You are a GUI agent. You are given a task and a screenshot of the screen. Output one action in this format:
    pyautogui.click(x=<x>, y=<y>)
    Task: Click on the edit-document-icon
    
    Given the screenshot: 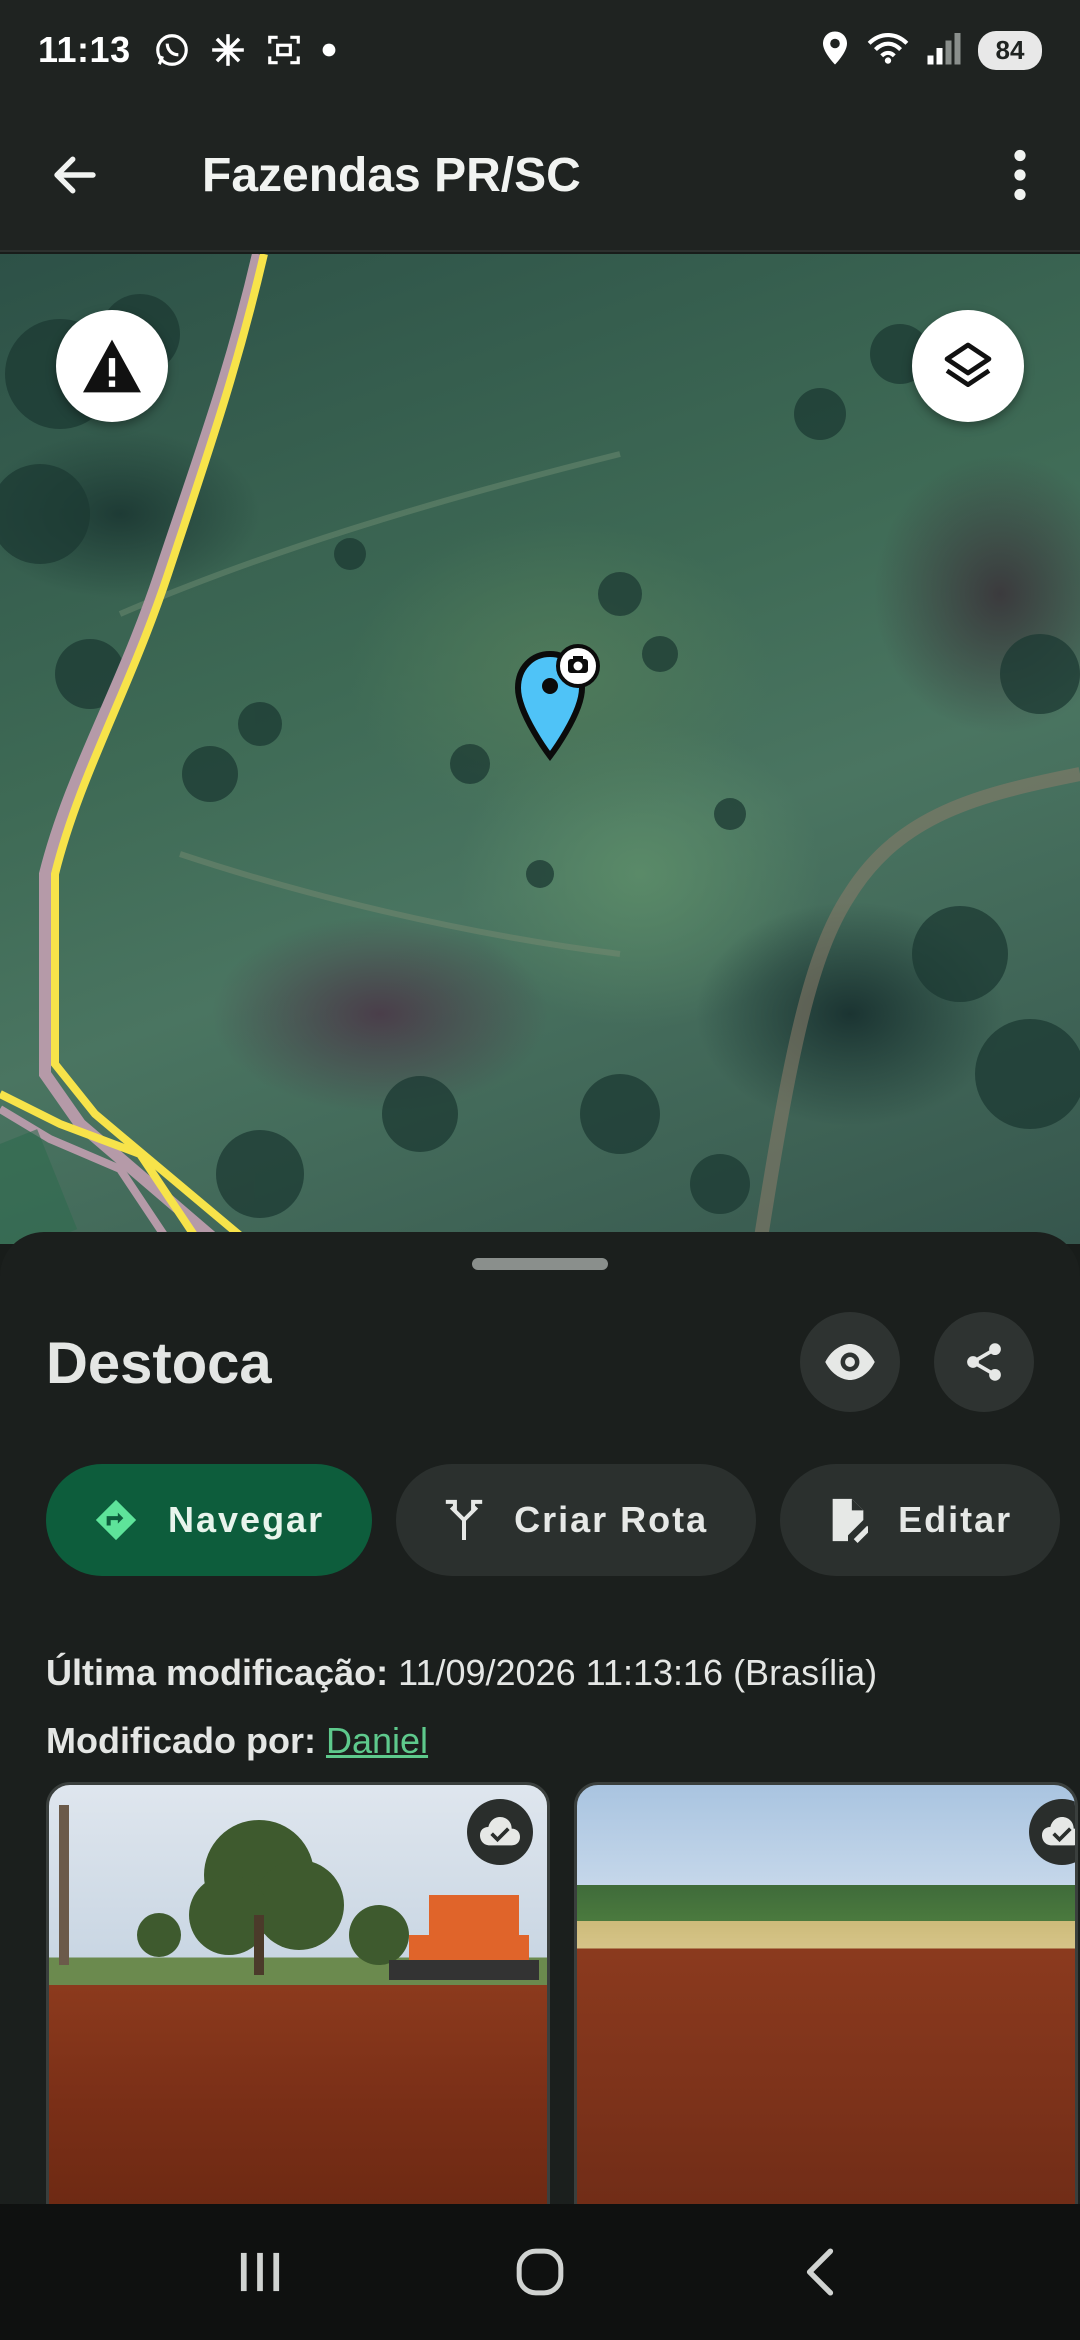 What is the action you would take?
    pyautogui.click(x=848, y=1520)
    